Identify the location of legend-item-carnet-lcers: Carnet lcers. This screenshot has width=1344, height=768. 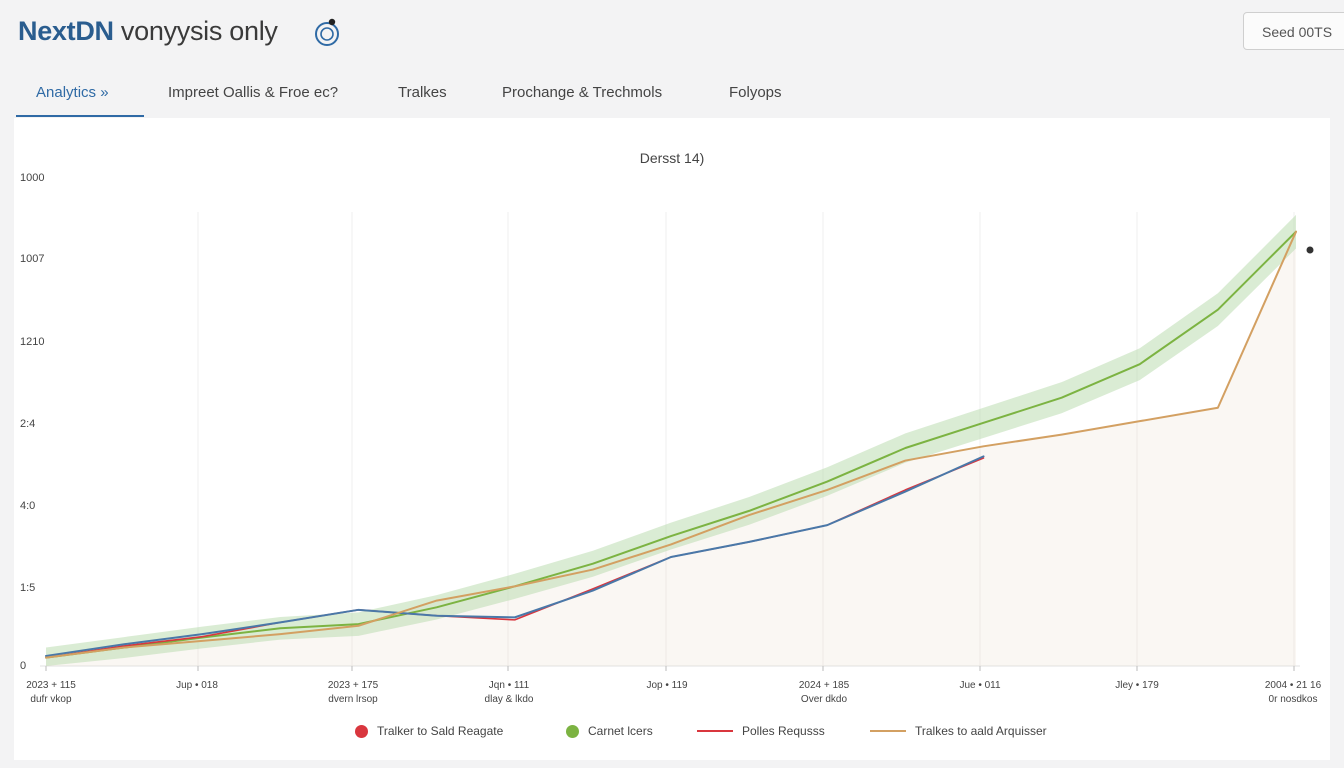
(609, 731).